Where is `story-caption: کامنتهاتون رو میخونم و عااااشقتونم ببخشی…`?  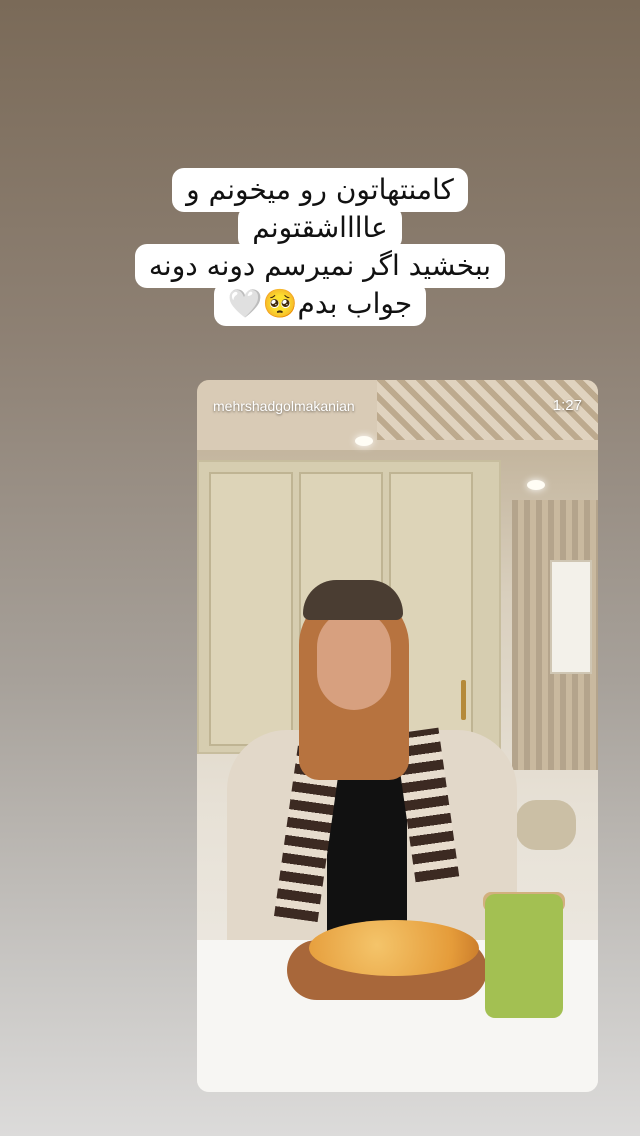 story-caption: کامنتهاتون رو میخونم و عااااشقتونم ببخشی… is located at coordinates (320, 247).